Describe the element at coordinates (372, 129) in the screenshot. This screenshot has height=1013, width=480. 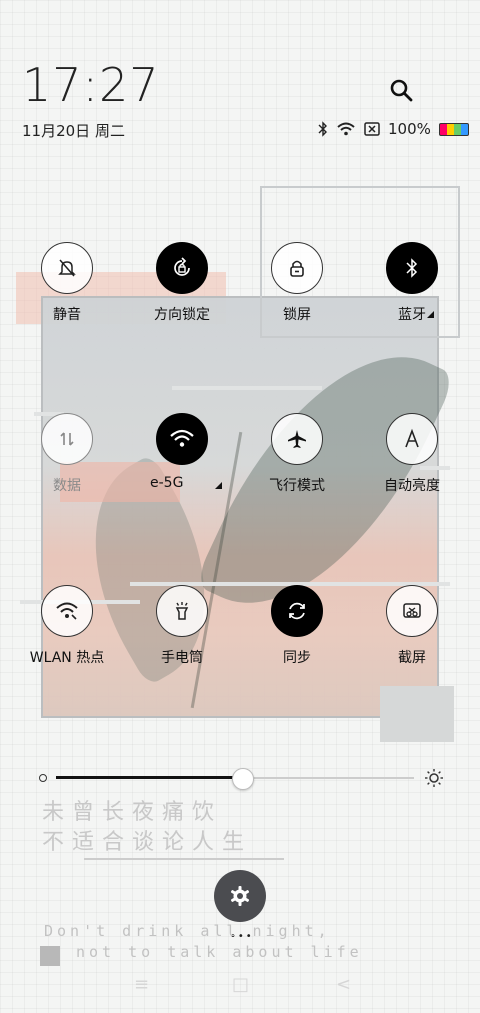
I see `no-sim-icon` at that location.